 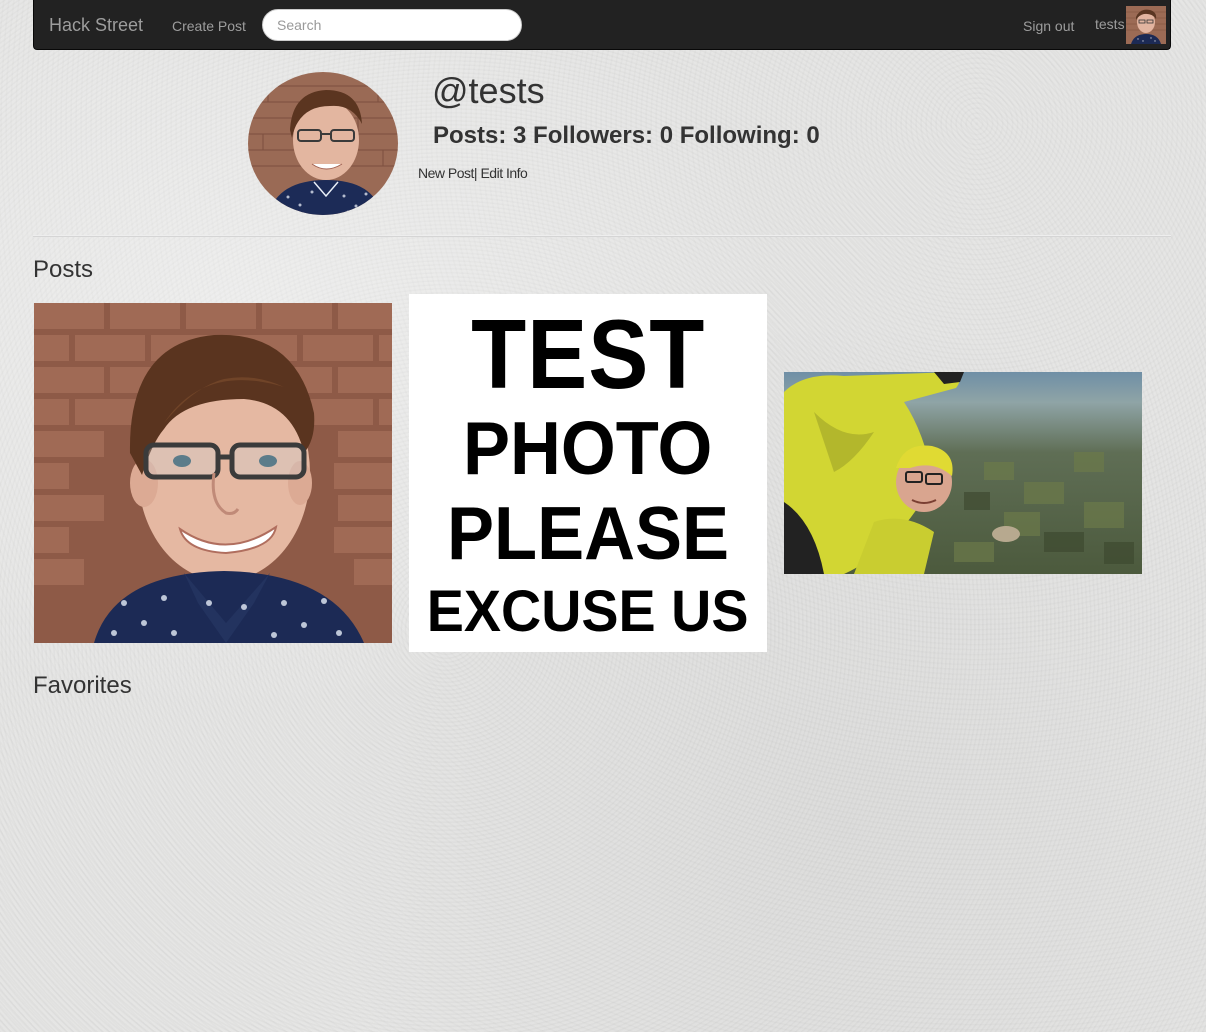 I want to click on sign-out-link: Sign out, so click(x=1048, y=26).